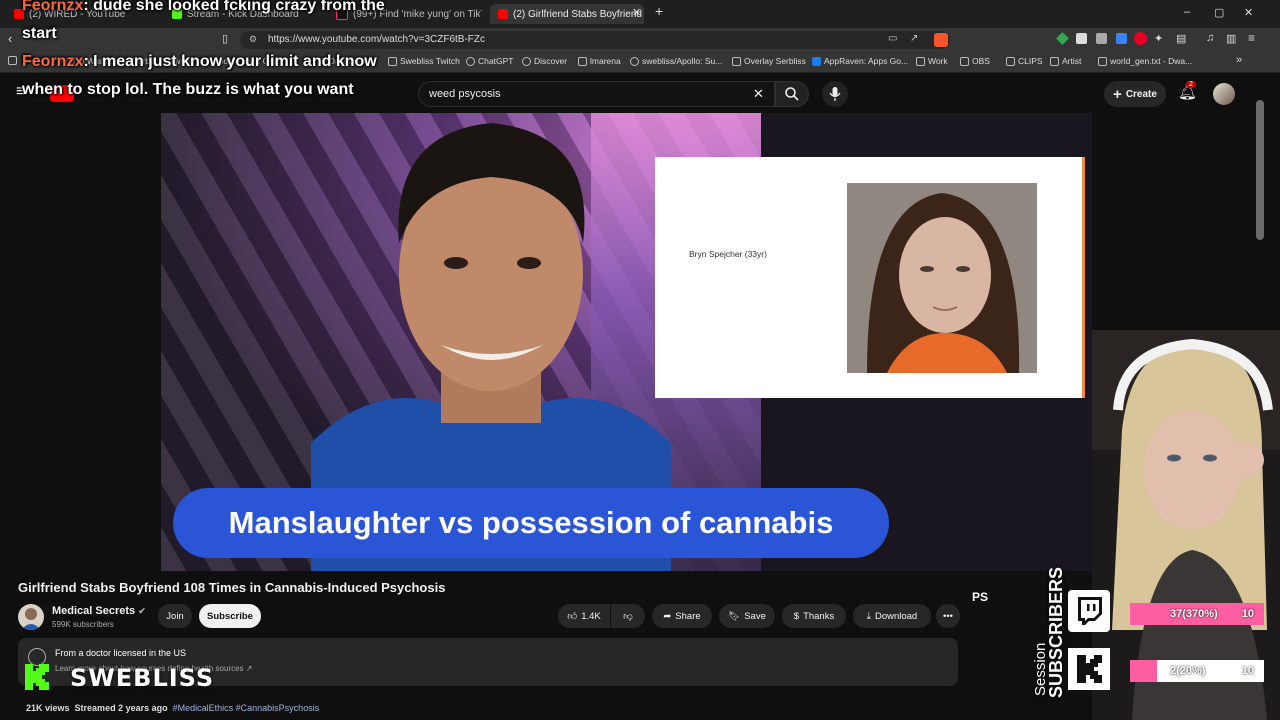 Image resolution: width=1280 pixels, height=720 pixels. I want to click on twitch-goal-progress: 37(370%), so click(1194, 614).